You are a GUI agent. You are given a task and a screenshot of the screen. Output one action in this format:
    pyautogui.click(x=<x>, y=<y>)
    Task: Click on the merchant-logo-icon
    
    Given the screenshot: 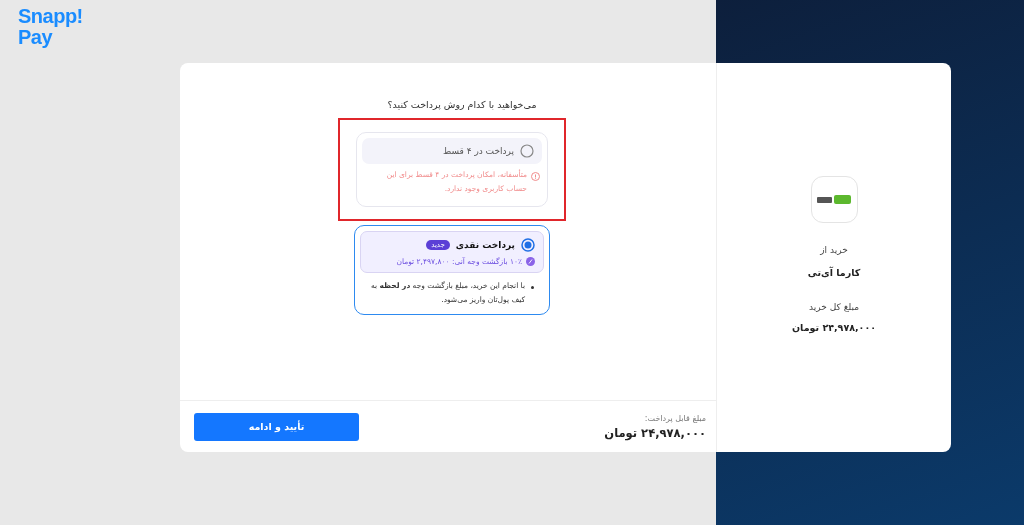 What is the action you would take?
    pyautogui.click(x=834, y=199)
    